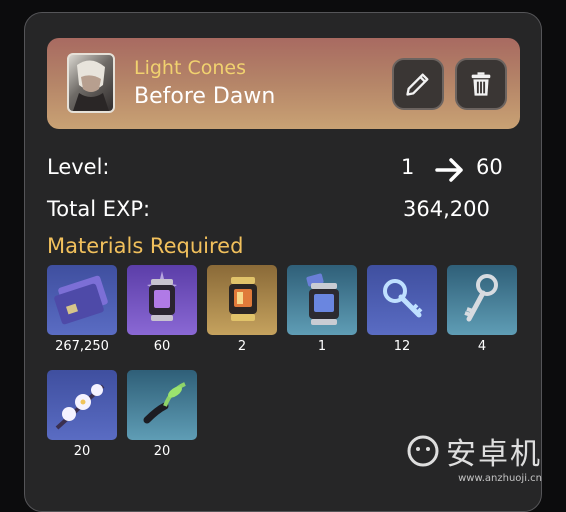 Image resolution: width=566 pixels, height=512 pixels. I want to click on exp-card-icon, so click(82, 300).